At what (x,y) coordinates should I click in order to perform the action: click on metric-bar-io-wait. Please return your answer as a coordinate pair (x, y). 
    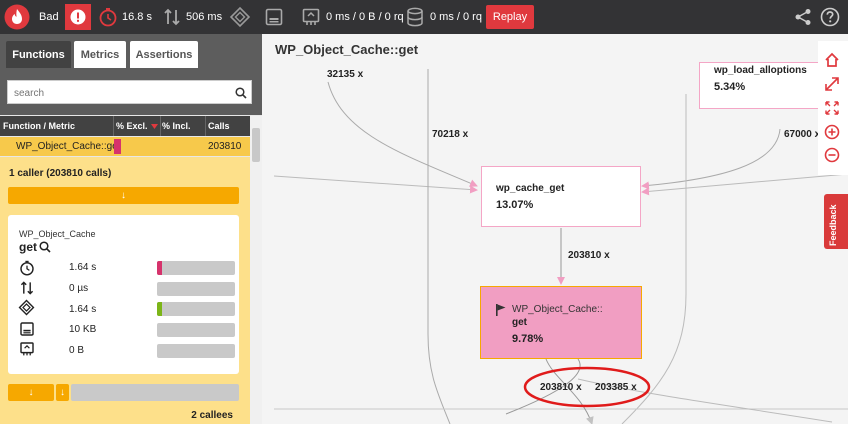
    Looking at the image, I should click on (196, 289).